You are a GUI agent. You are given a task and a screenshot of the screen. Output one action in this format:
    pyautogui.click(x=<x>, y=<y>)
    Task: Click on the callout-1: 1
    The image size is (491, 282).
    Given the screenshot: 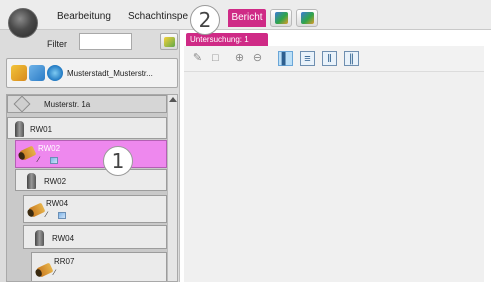 What is the action you would take?
    pyautogui.click(x=118, y=161)
    